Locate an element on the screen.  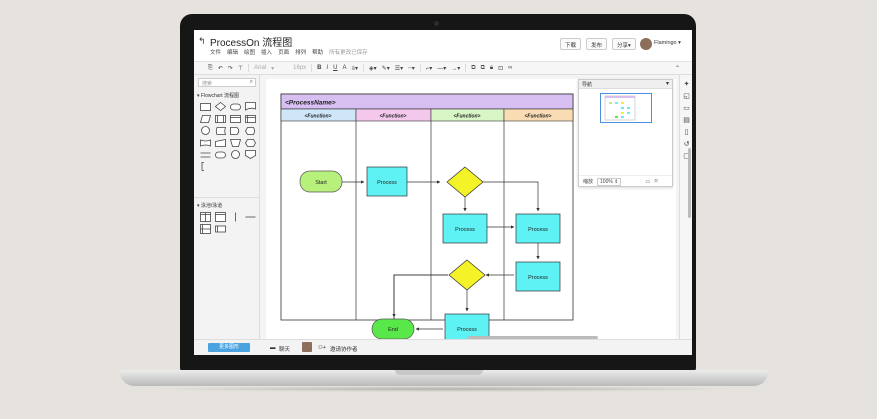
process-label-2: Process is located at coordinates (465, 230).